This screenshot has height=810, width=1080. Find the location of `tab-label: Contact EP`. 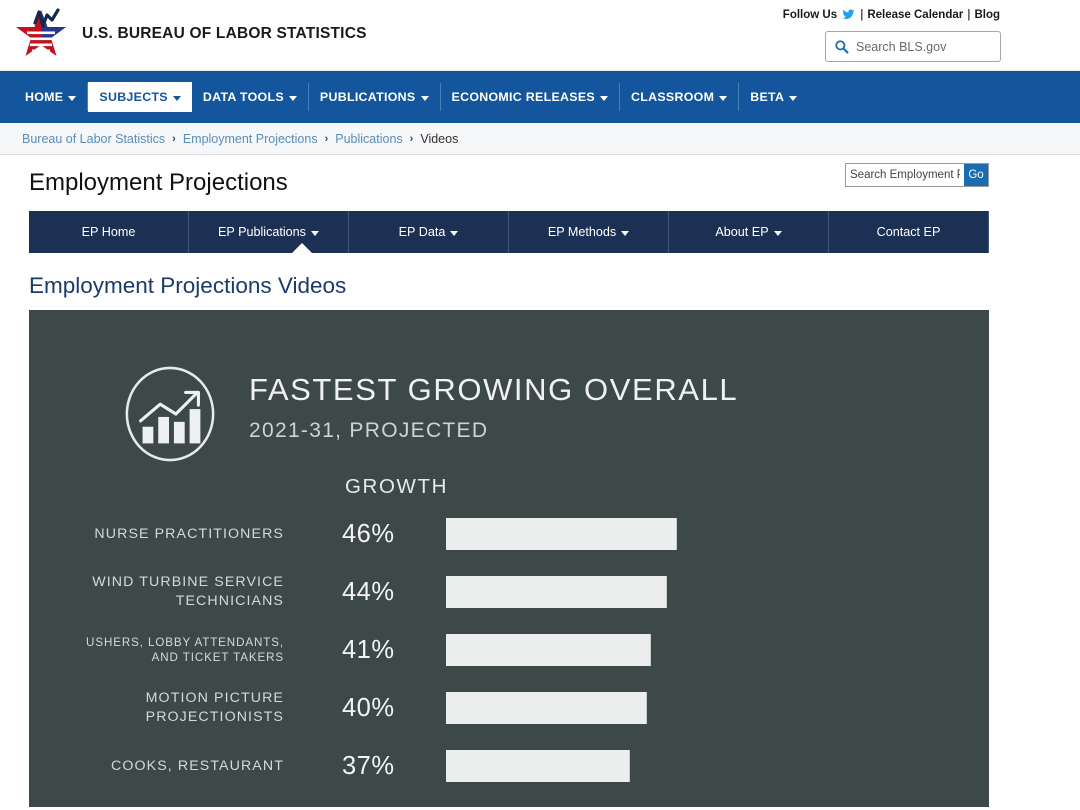

tab-label: Contact EP is located at coordinates (908, 232).